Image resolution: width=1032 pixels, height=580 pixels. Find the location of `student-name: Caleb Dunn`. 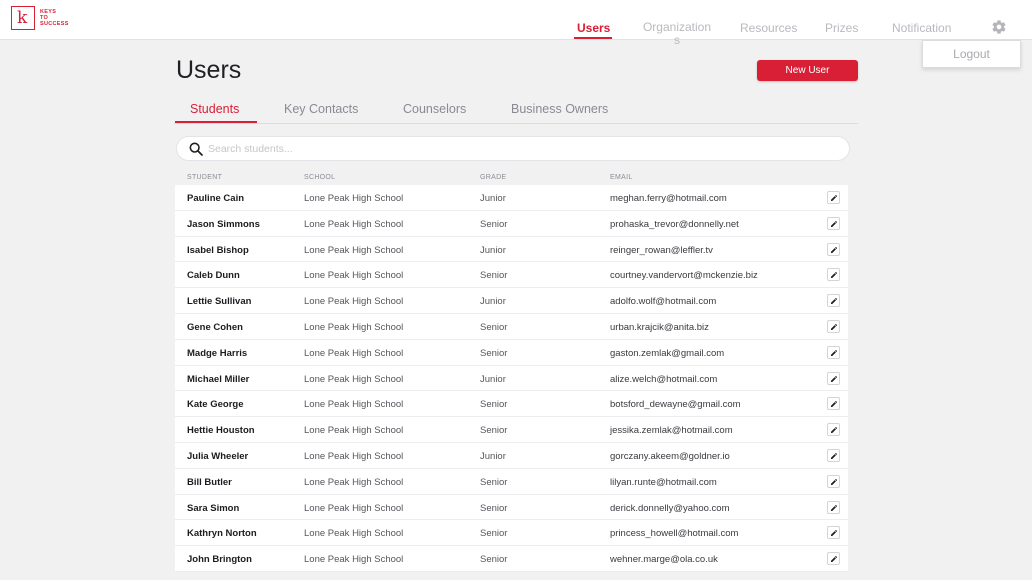

student-name: Caleb Dunn is located at coordinates (213, 275).